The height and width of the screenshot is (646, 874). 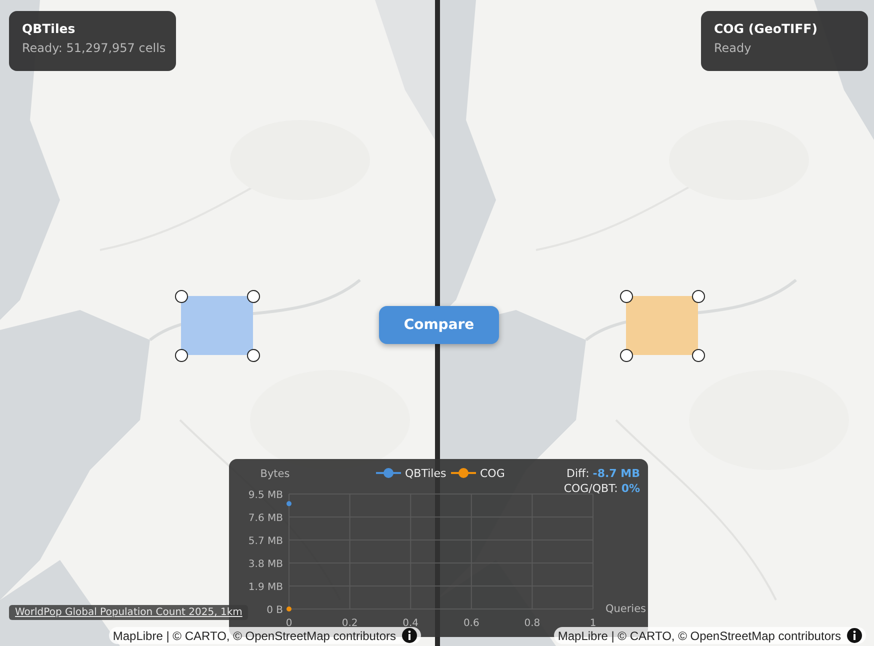 What do you see at coordinates (471, 623) in the screenshot?
I see `x-tick-label: 0.6` at bounding box center [471, 623].